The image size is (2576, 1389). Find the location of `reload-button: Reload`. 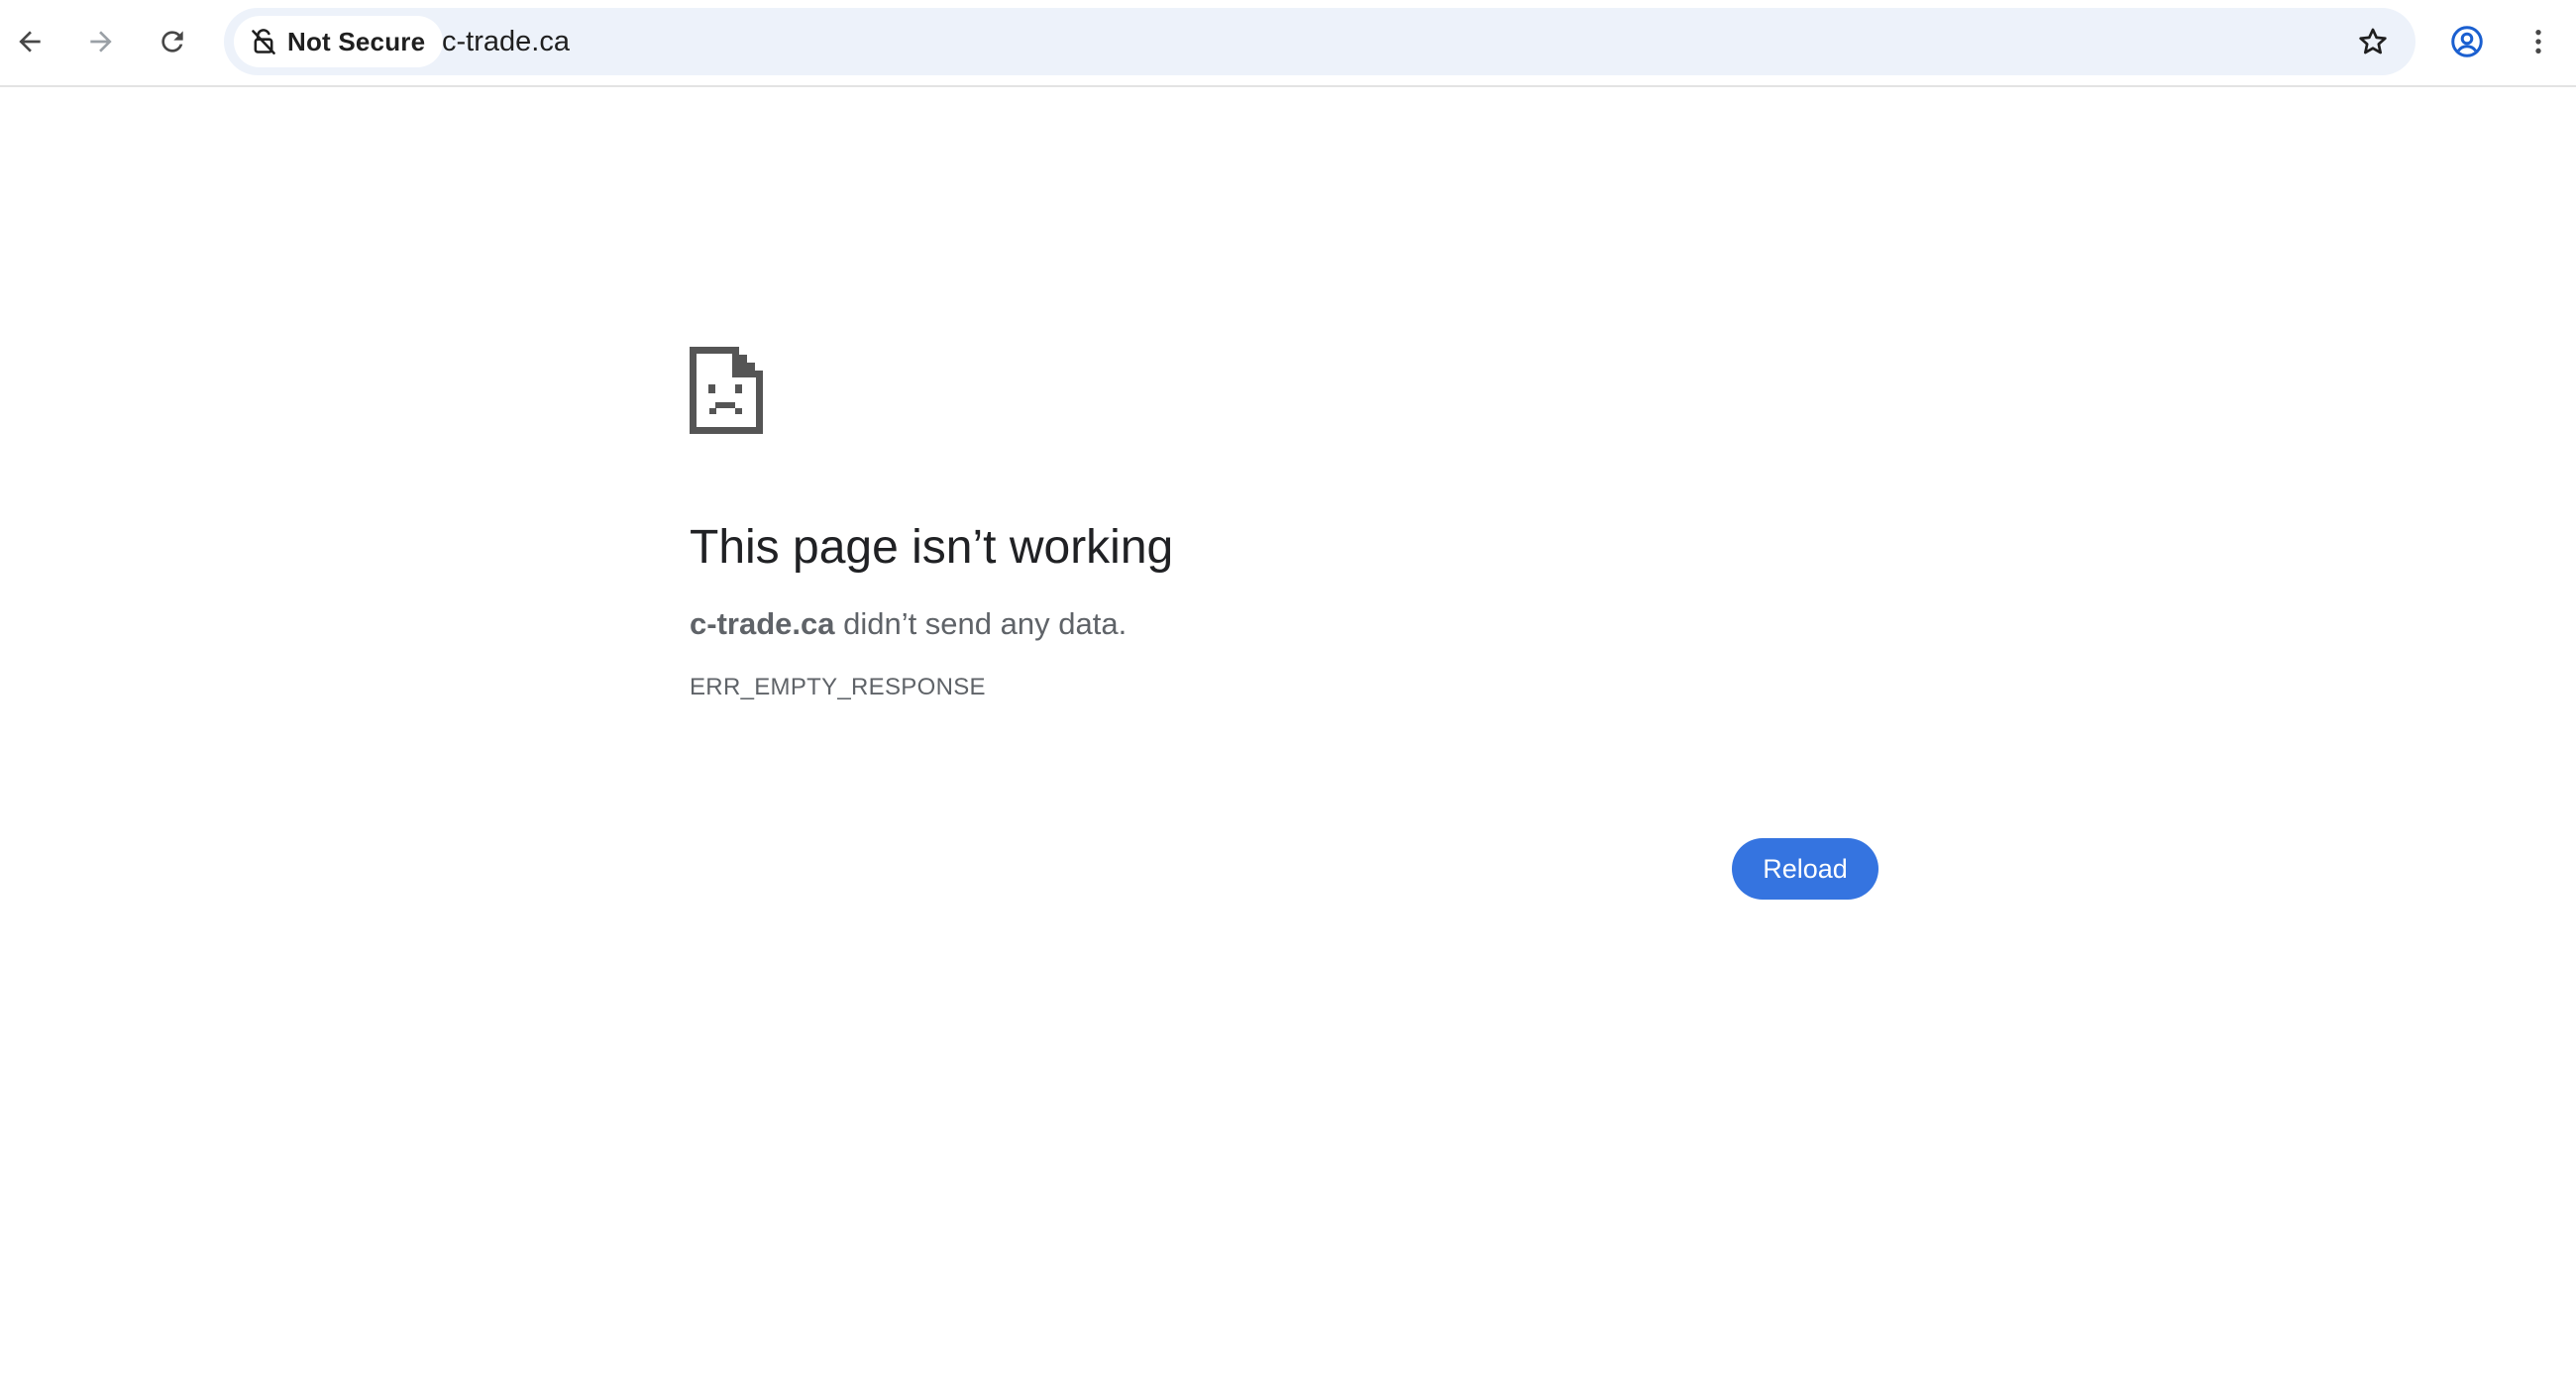

reload-button: Reload is located at coordinates (1805, 869).